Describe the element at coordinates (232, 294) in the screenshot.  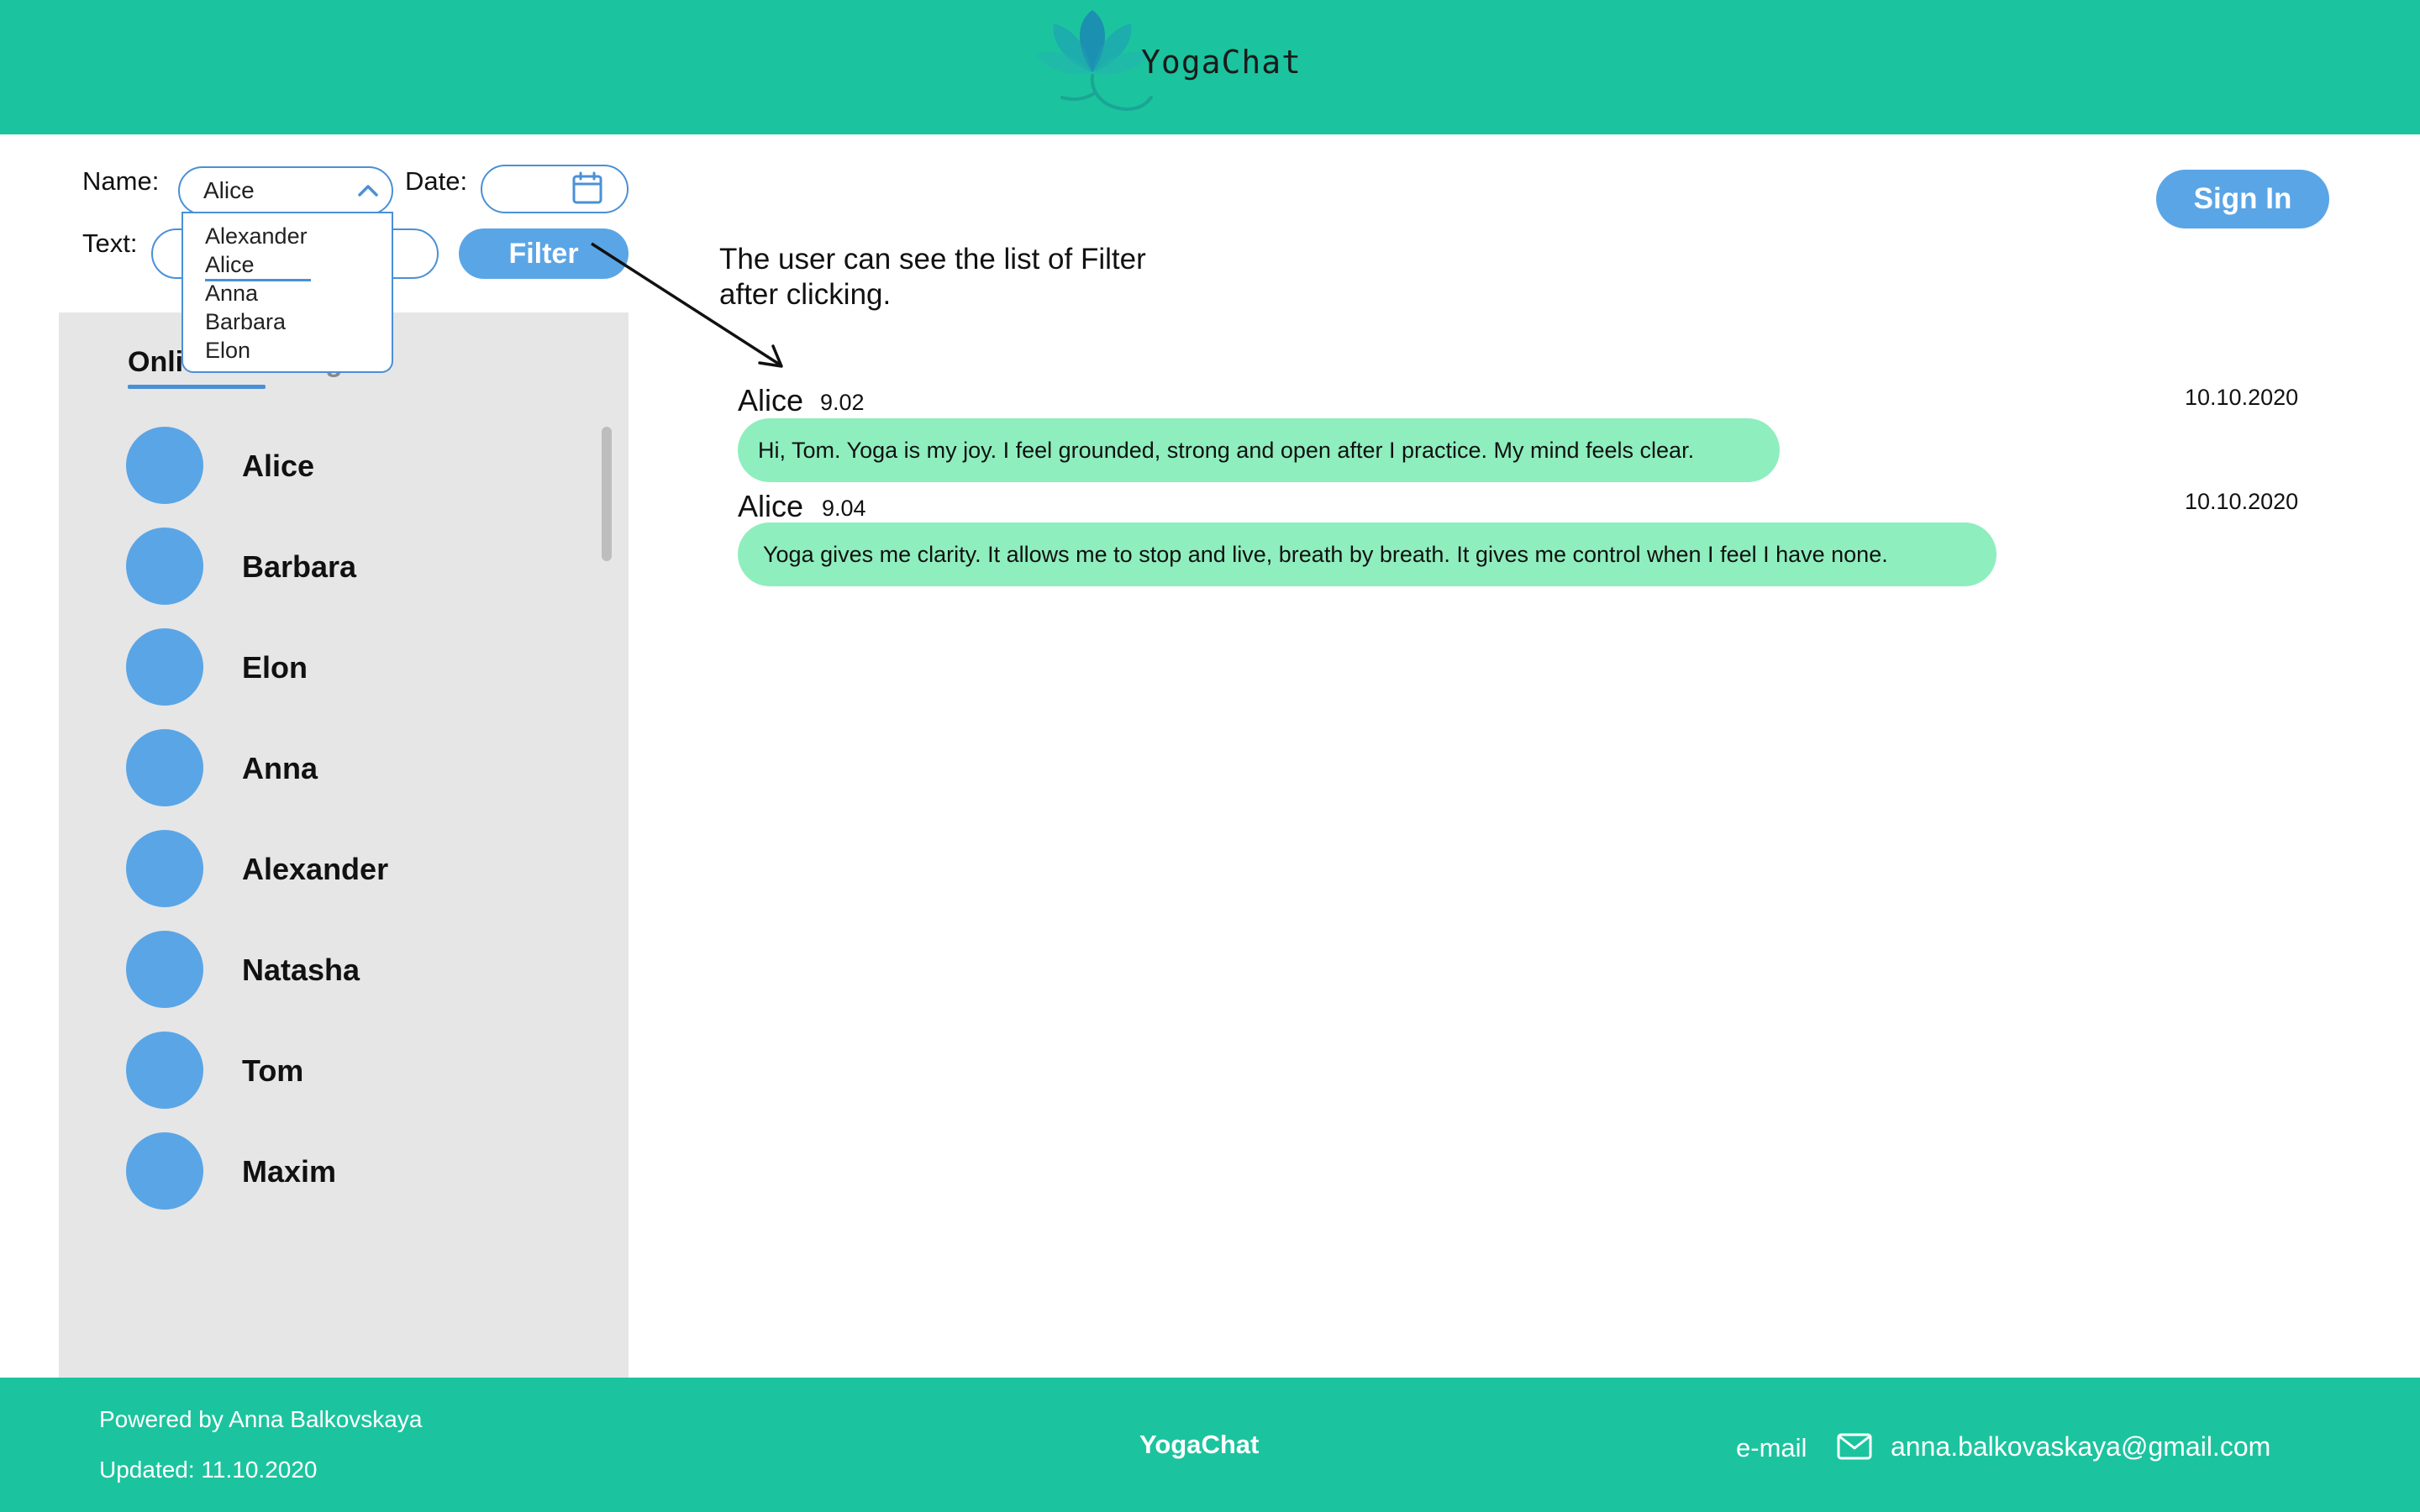
I see `dropdown-option: Anna` at that location.